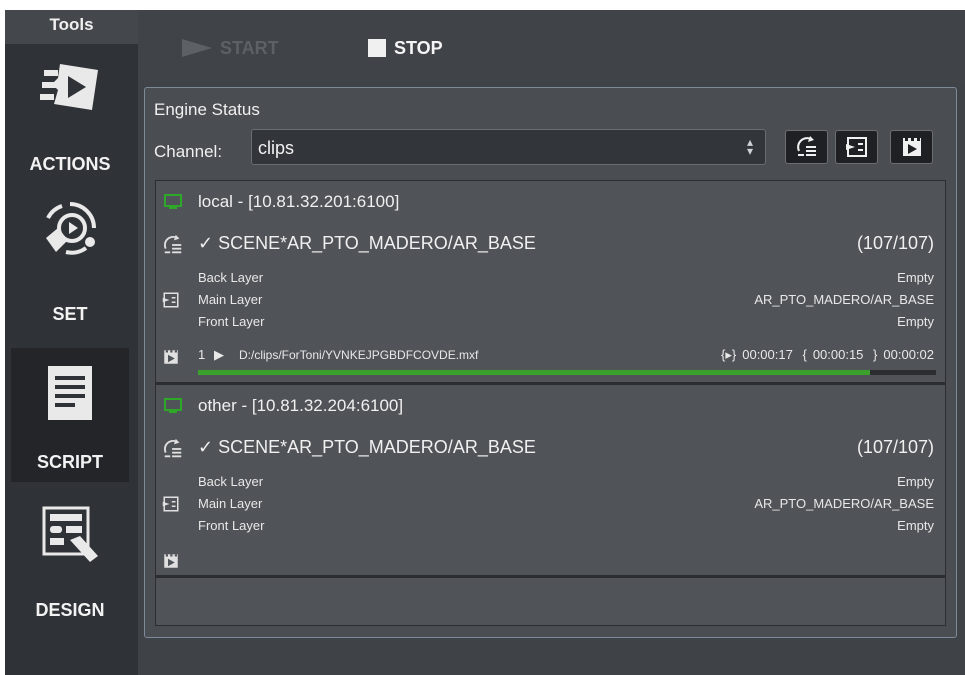 The height and width of the screenshot is (675, 965). Describe the element at coordinates (69, 462) in the screenshot. I see `sidebar-item-label: SCRIPT` at that location.